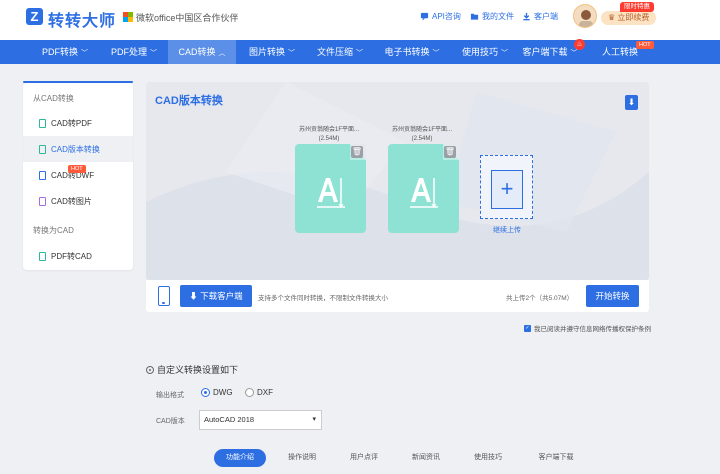 The image size is (720, 474). I want to click on renew-button: ♛ 立即续费, so click(629, 18).